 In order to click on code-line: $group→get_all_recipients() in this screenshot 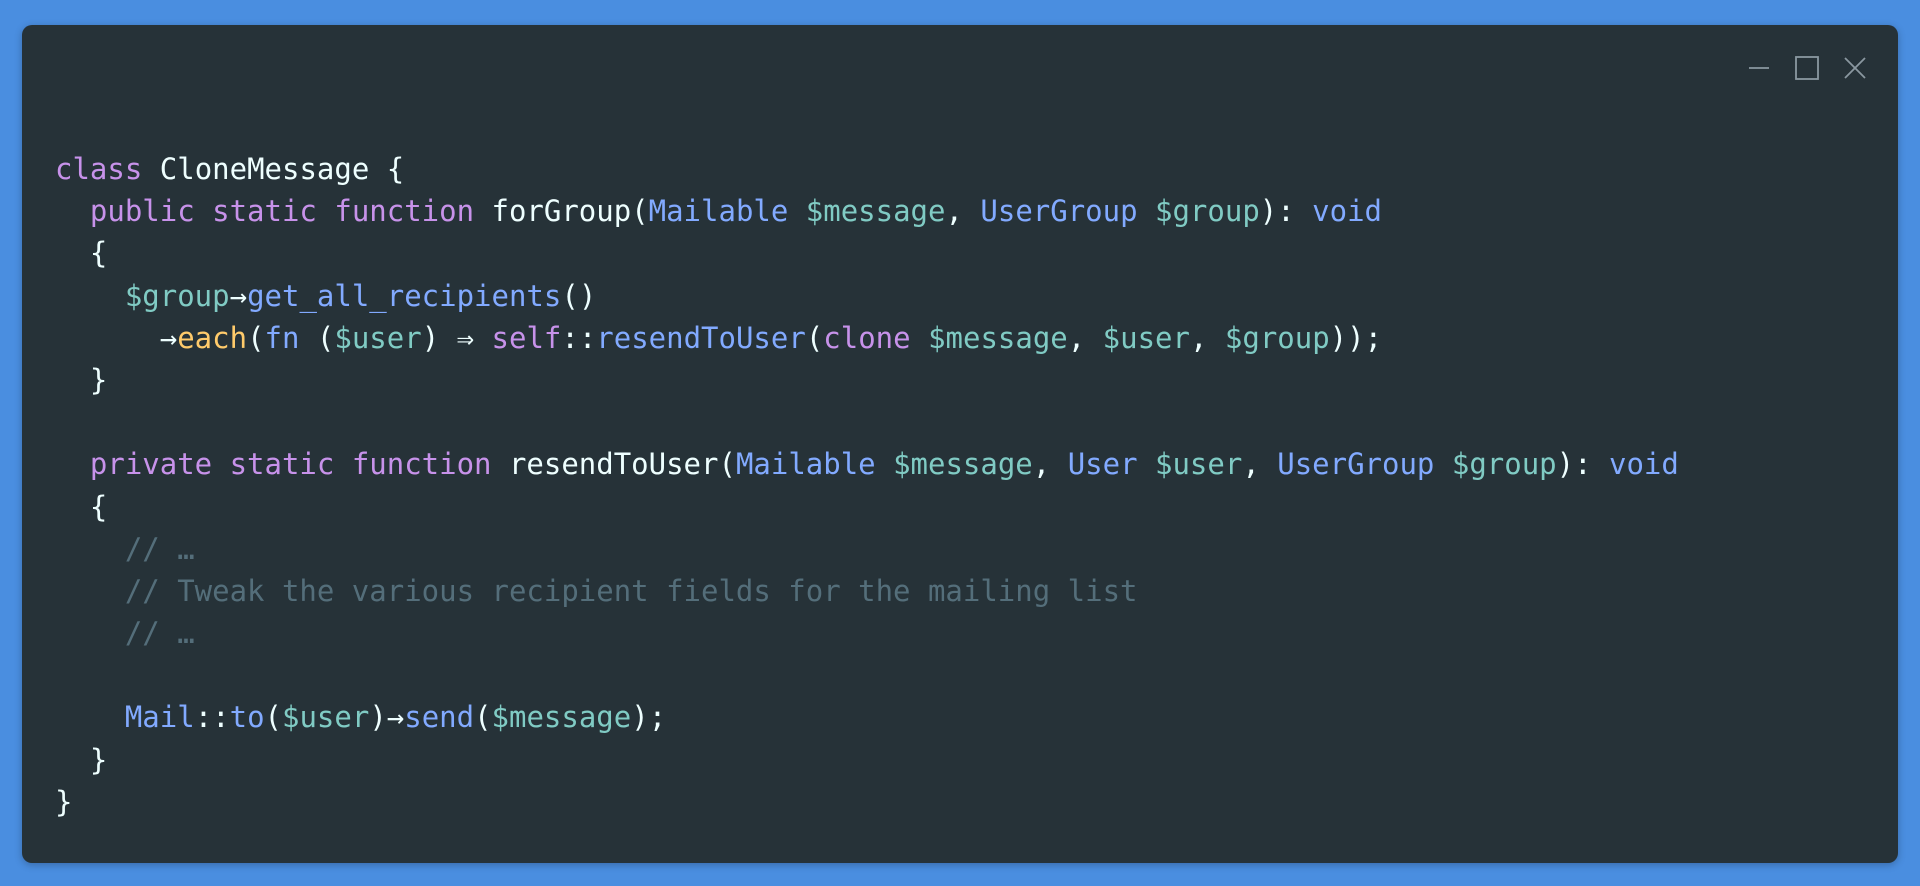, I will do `click(867, 296)`.